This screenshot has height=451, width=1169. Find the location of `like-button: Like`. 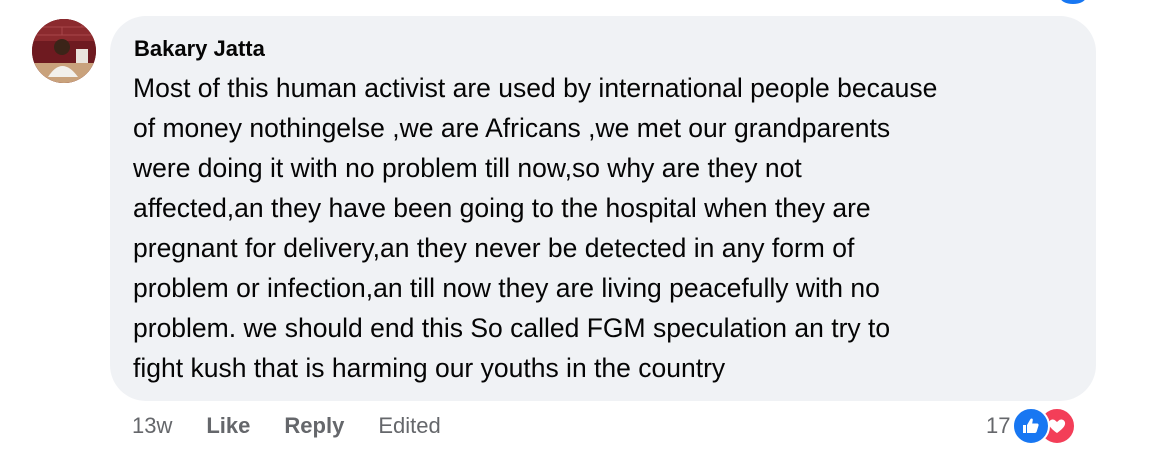

like-button: Like is located at coordinates (228, 426).